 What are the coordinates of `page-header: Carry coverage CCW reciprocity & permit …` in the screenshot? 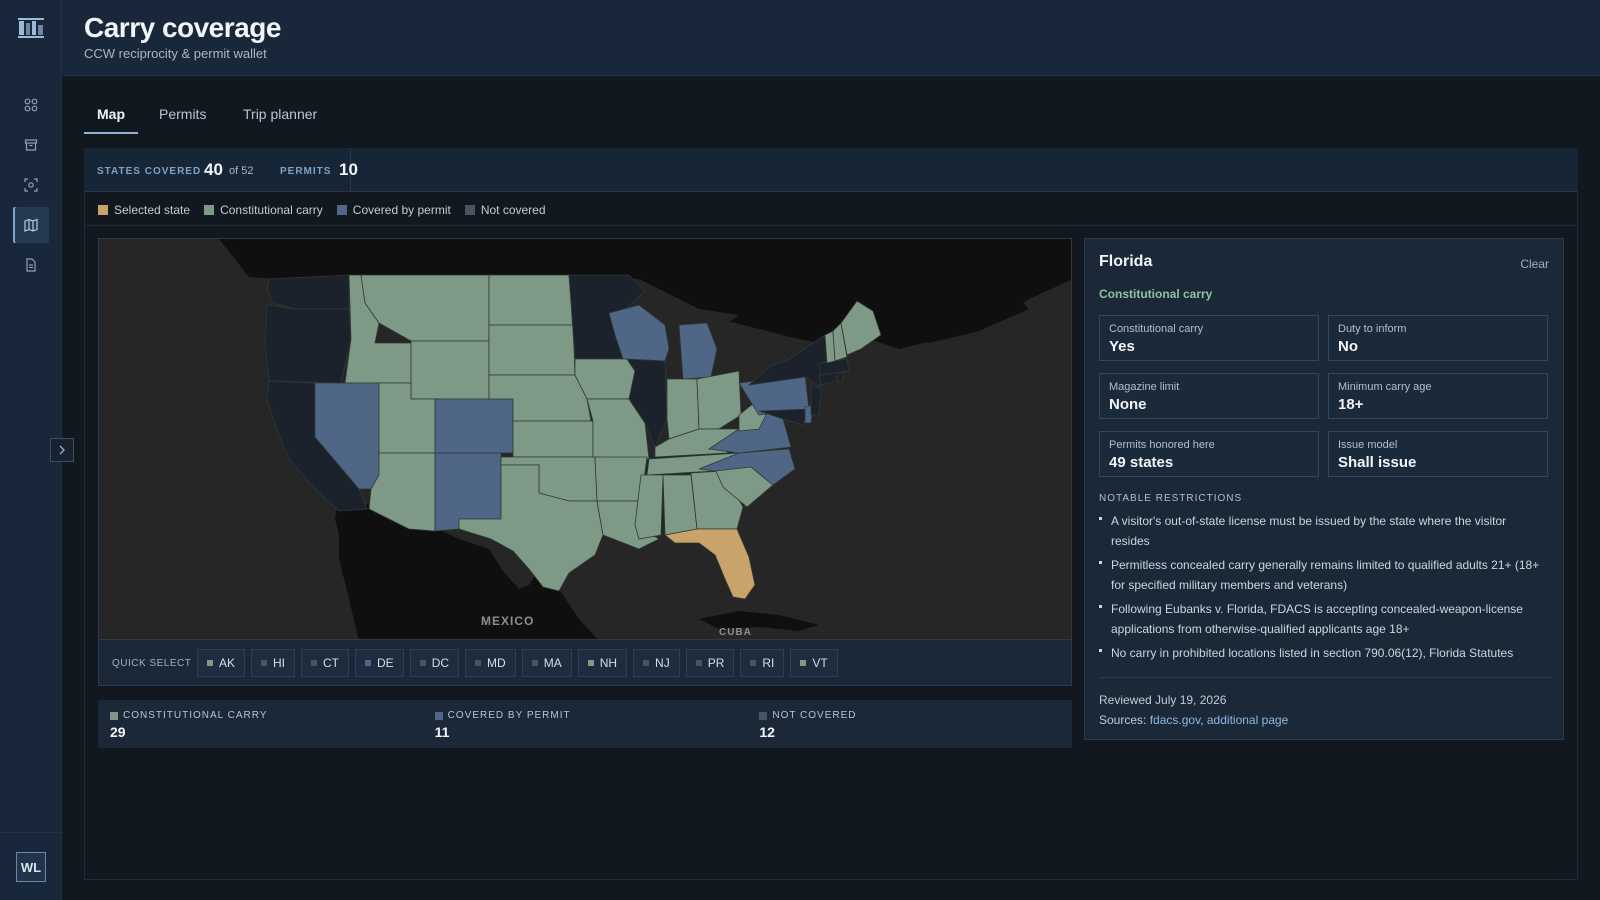 It's located at (831, 38).